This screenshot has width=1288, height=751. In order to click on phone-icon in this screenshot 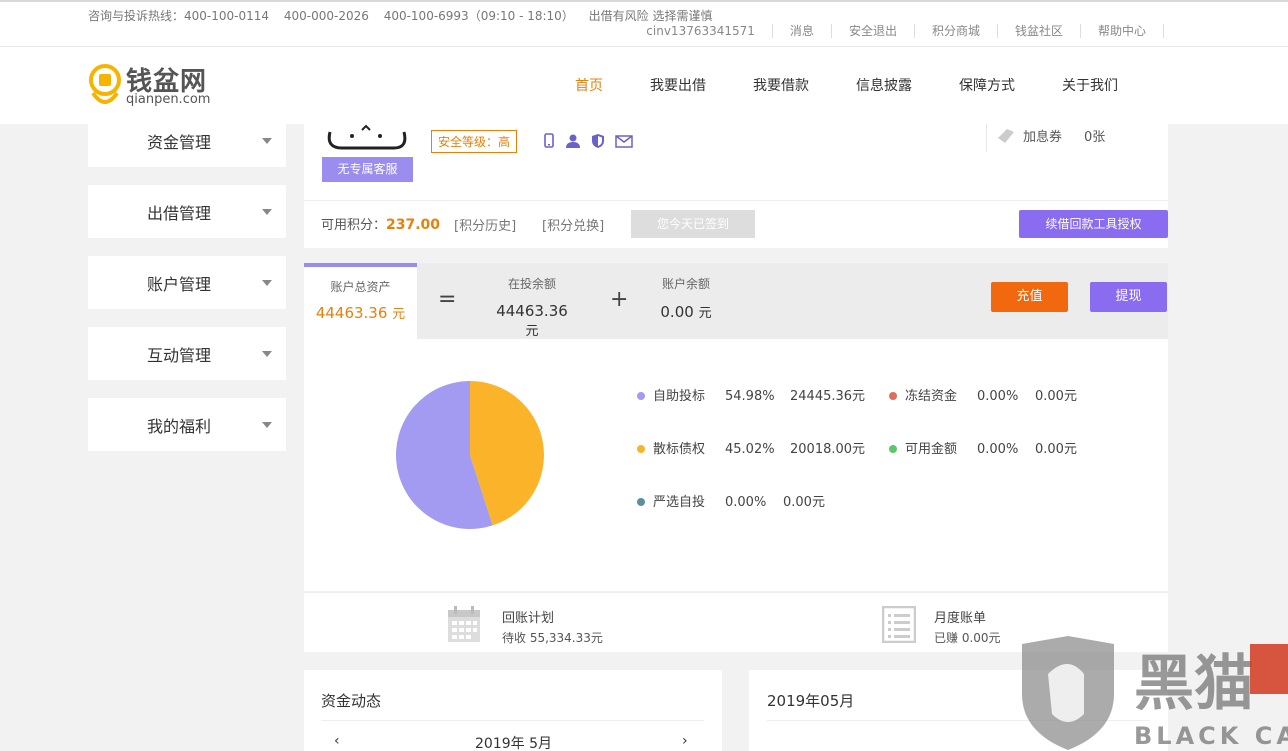, I will do `click(549, 141)`.